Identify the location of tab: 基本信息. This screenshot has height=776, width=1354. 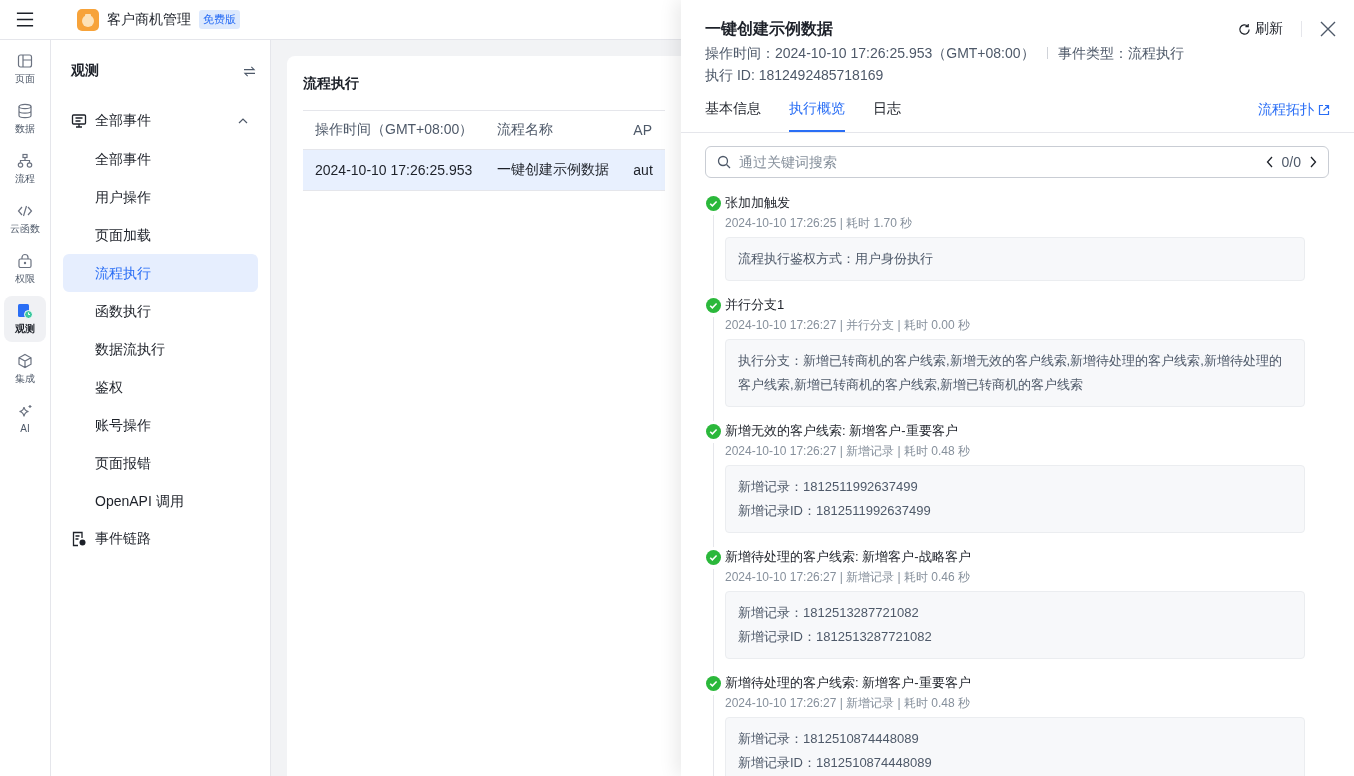
(733, 114).